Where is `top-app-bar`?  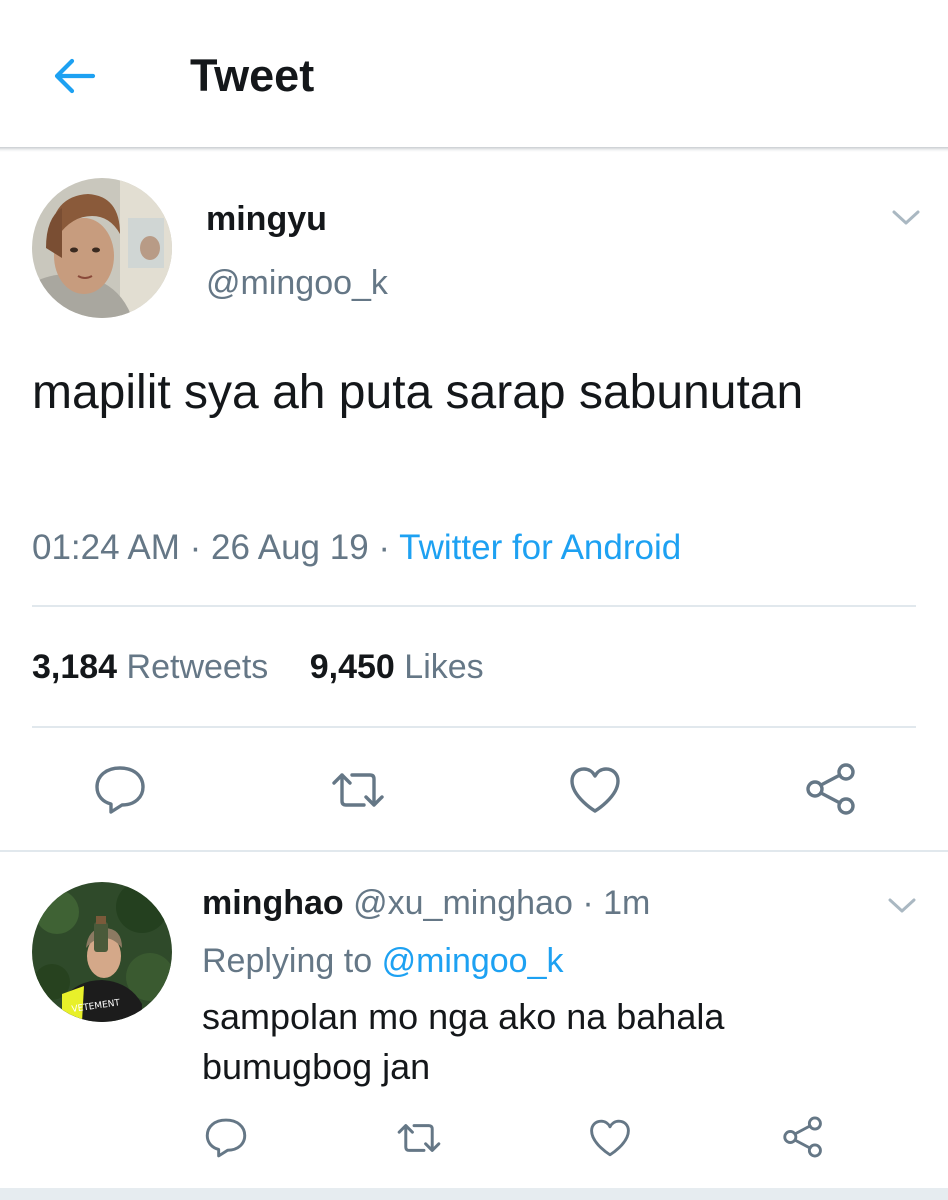 top-app-bar is located at coordinates (474, 74).